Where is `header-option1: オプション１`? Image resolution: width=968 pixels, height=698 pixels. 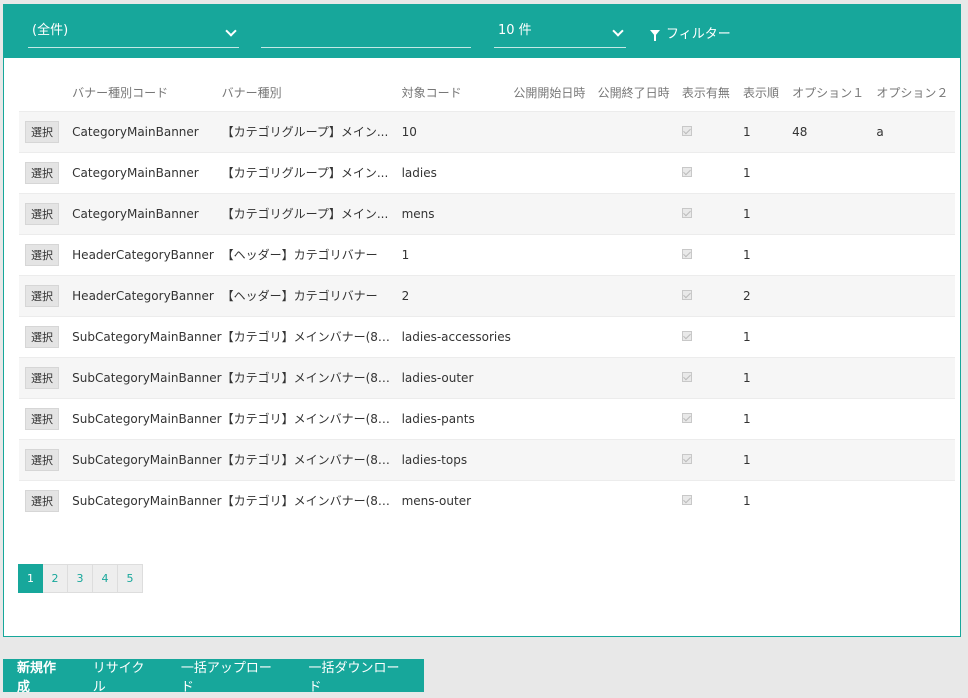
header-option1: オプション１ is located at coordinates (834, 93).